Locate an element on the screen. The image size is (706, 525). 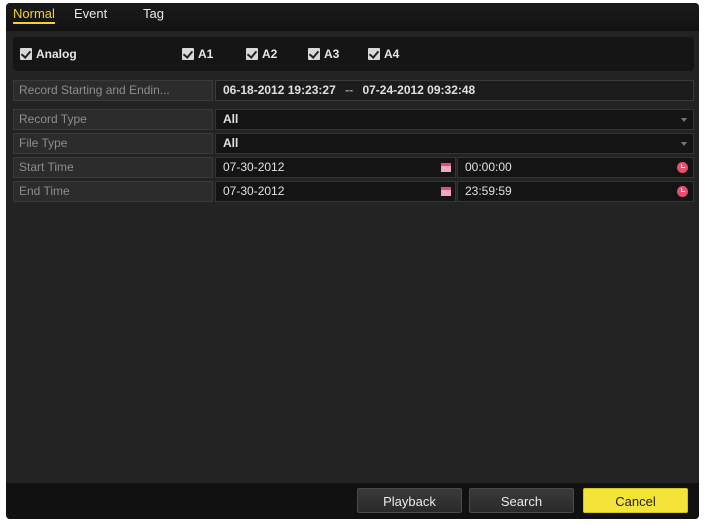
camera-selection-panel: Analog A1 A2 A3 A4 is located at coordinates (353, 54).